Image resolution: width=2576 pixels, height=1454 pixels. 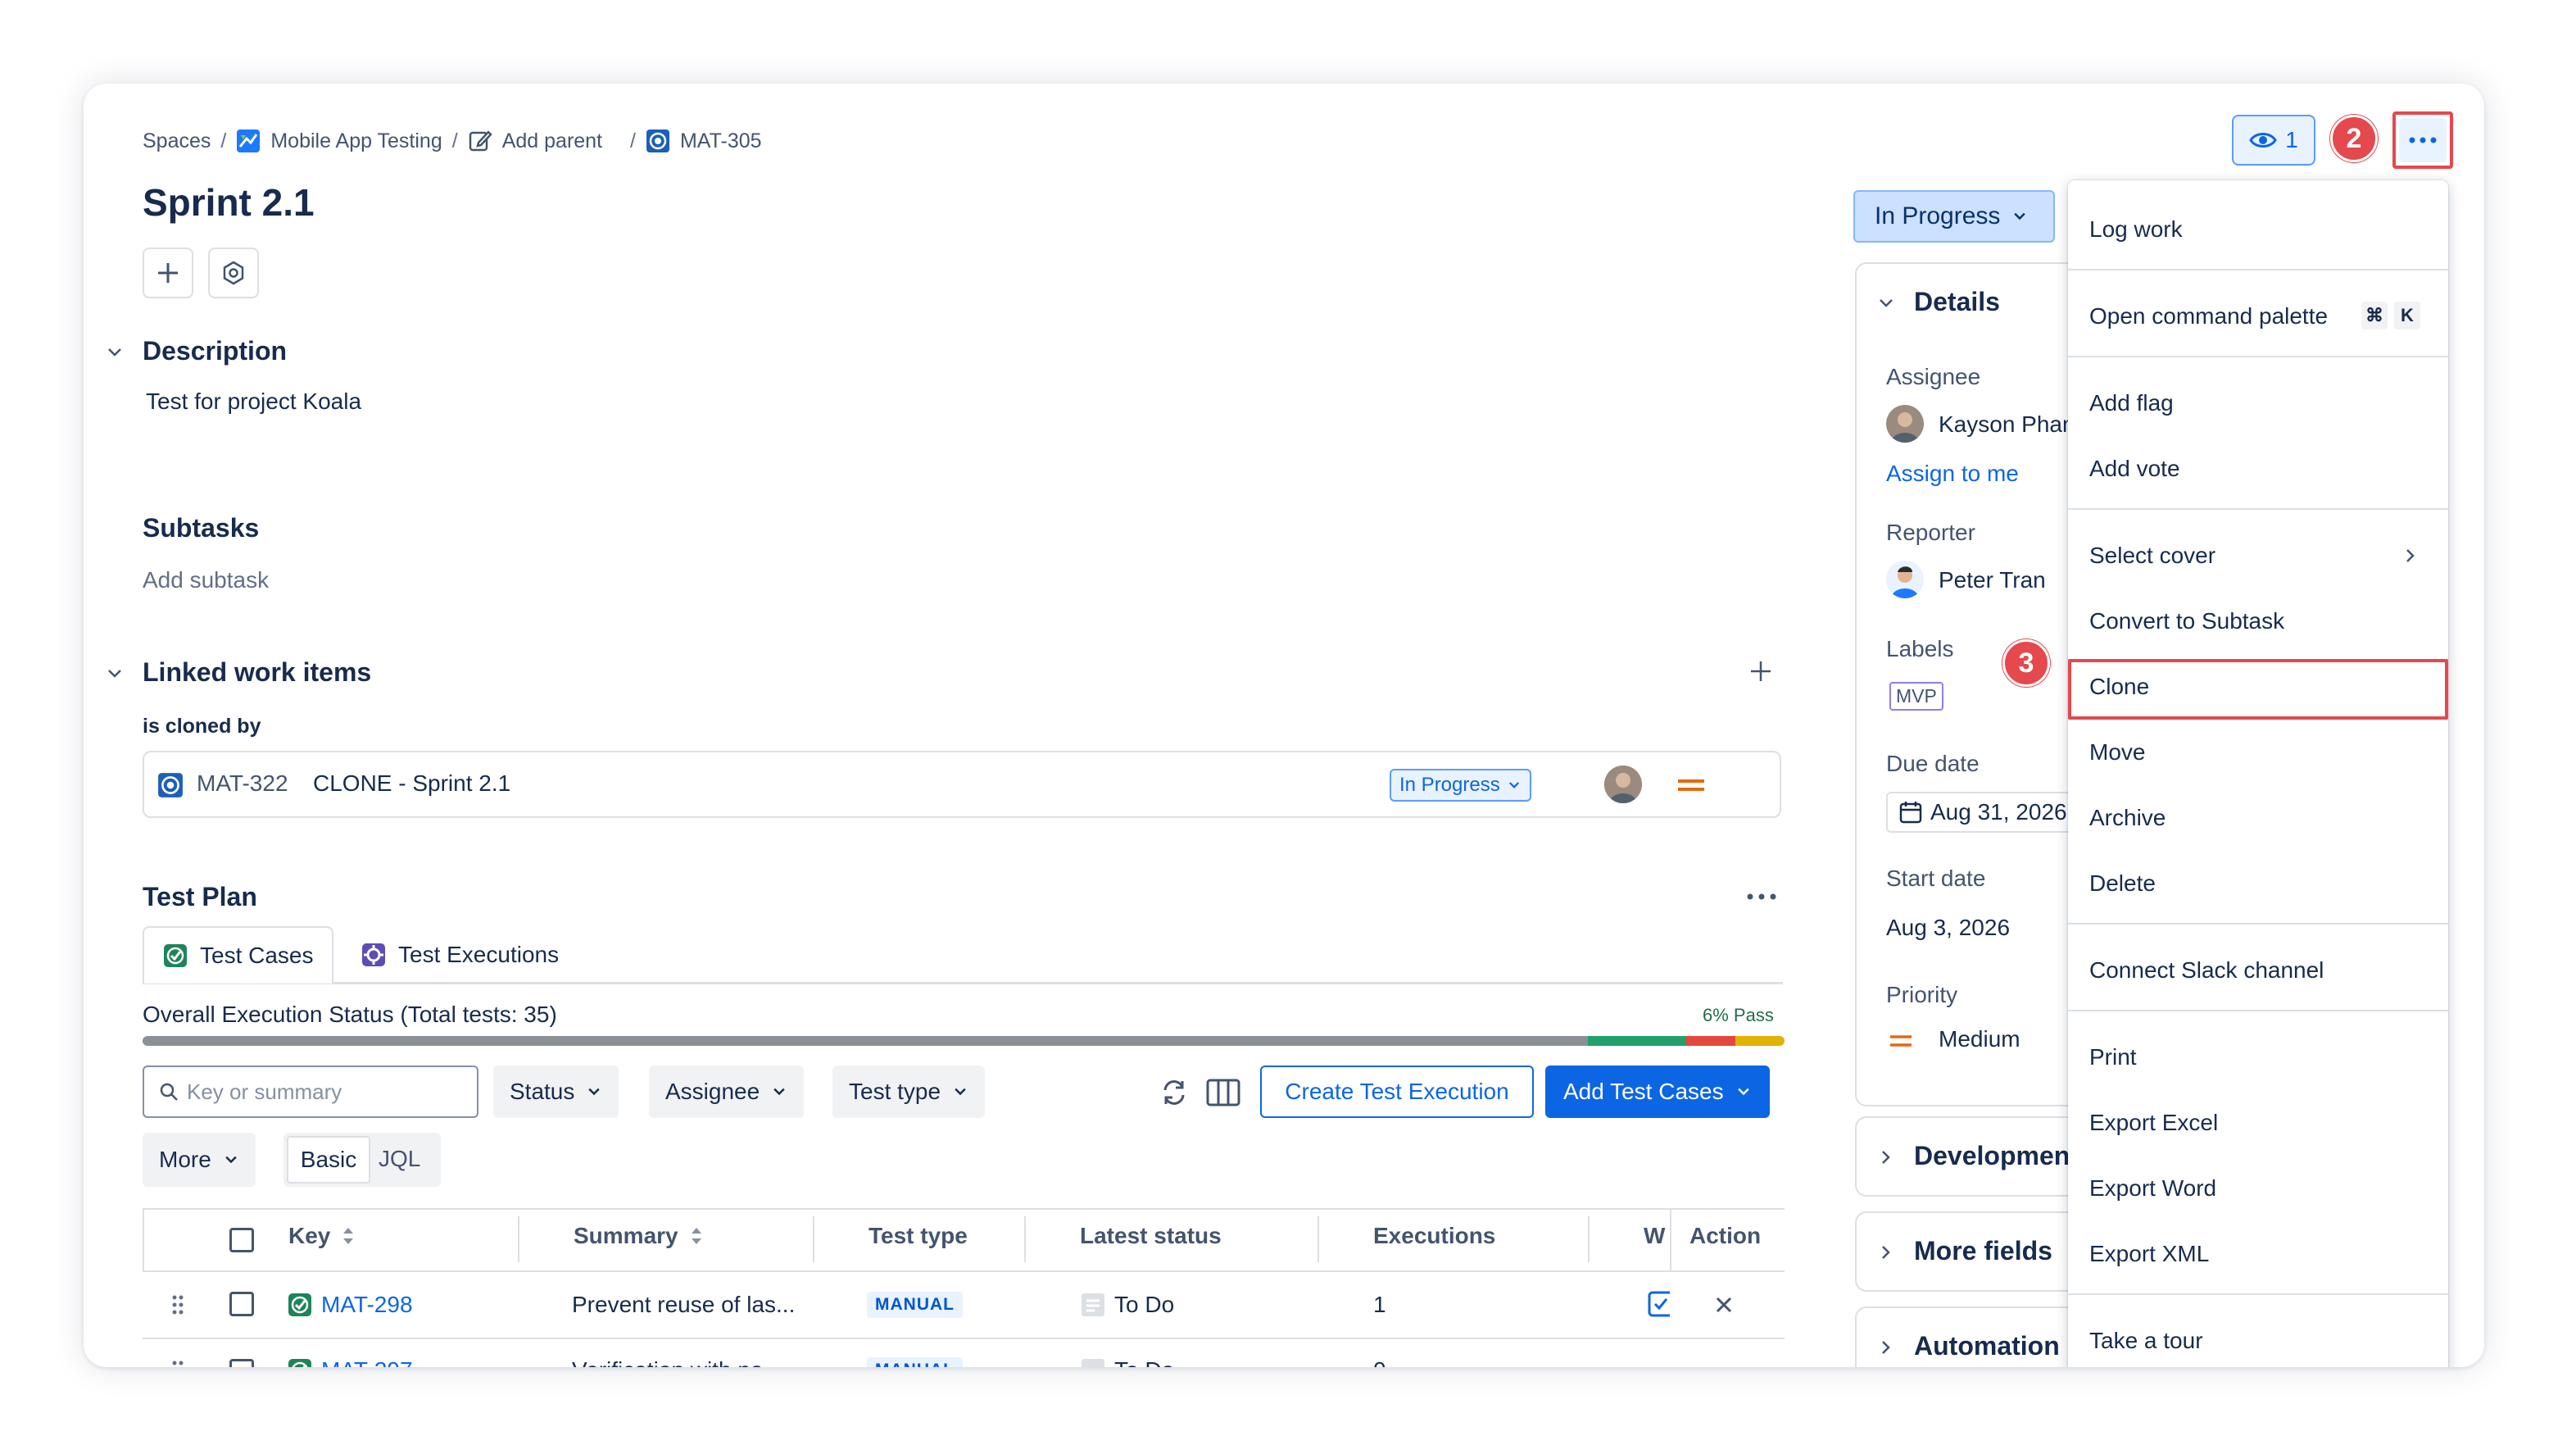 I want to click on development-heading: Development, so click(x=1996, y=1155).